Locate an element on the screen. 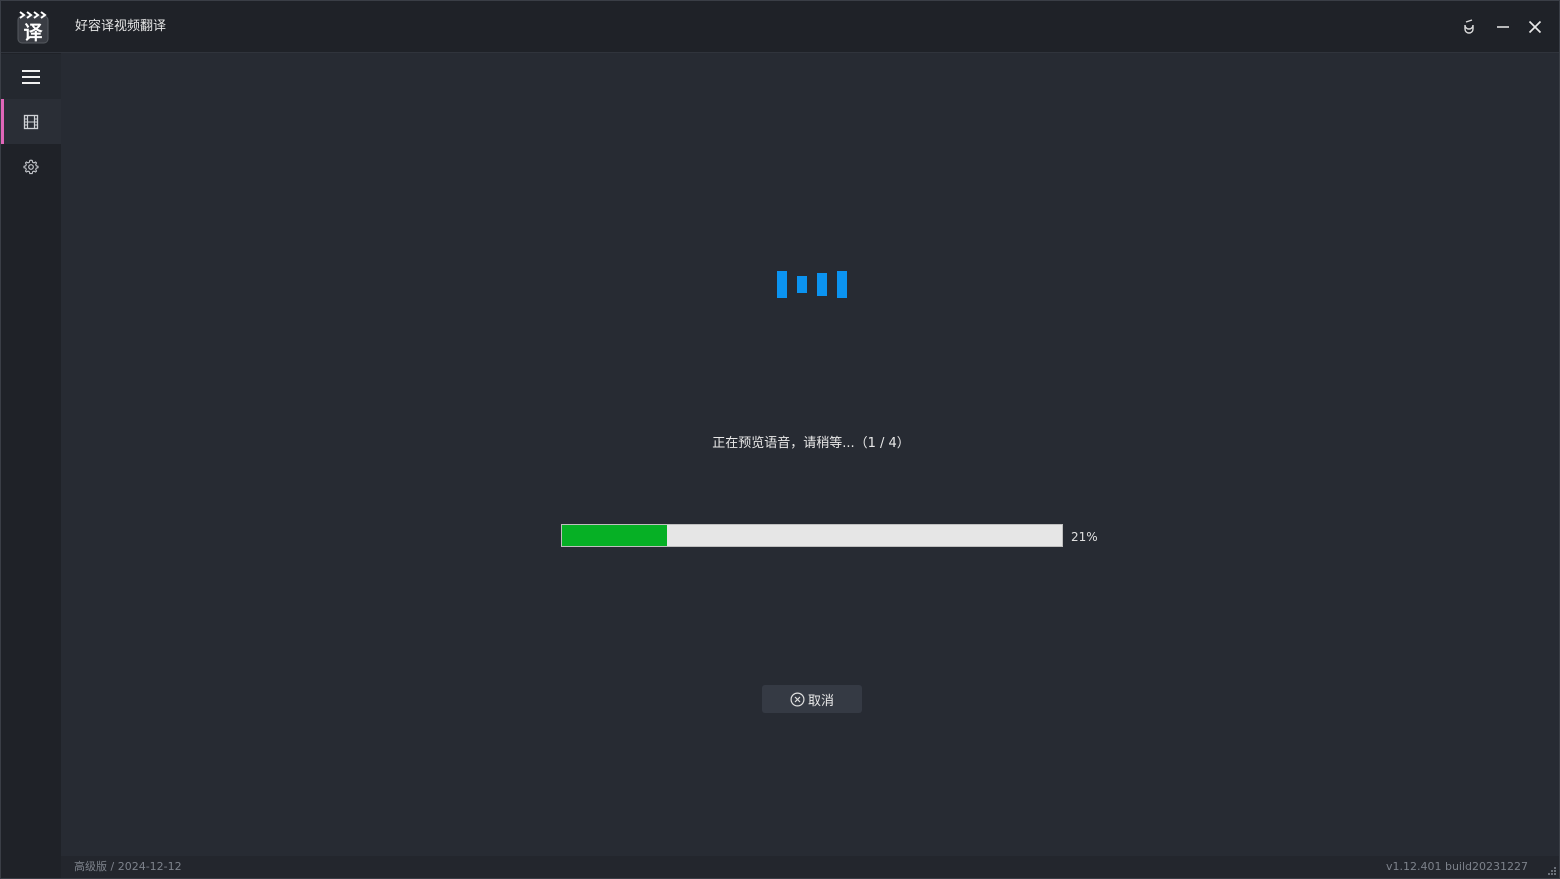 This screenshot has width=1560, height=879. minimize-button is located at coordinates (1503, 27).